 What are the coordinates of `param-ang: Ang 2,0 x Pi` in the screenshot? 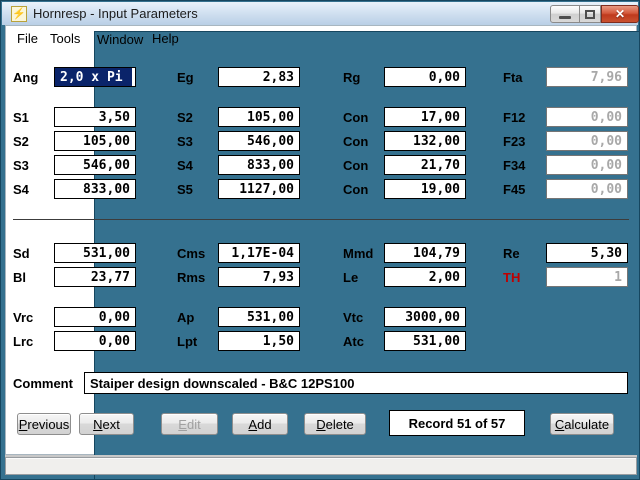 It's located at (74, 77).